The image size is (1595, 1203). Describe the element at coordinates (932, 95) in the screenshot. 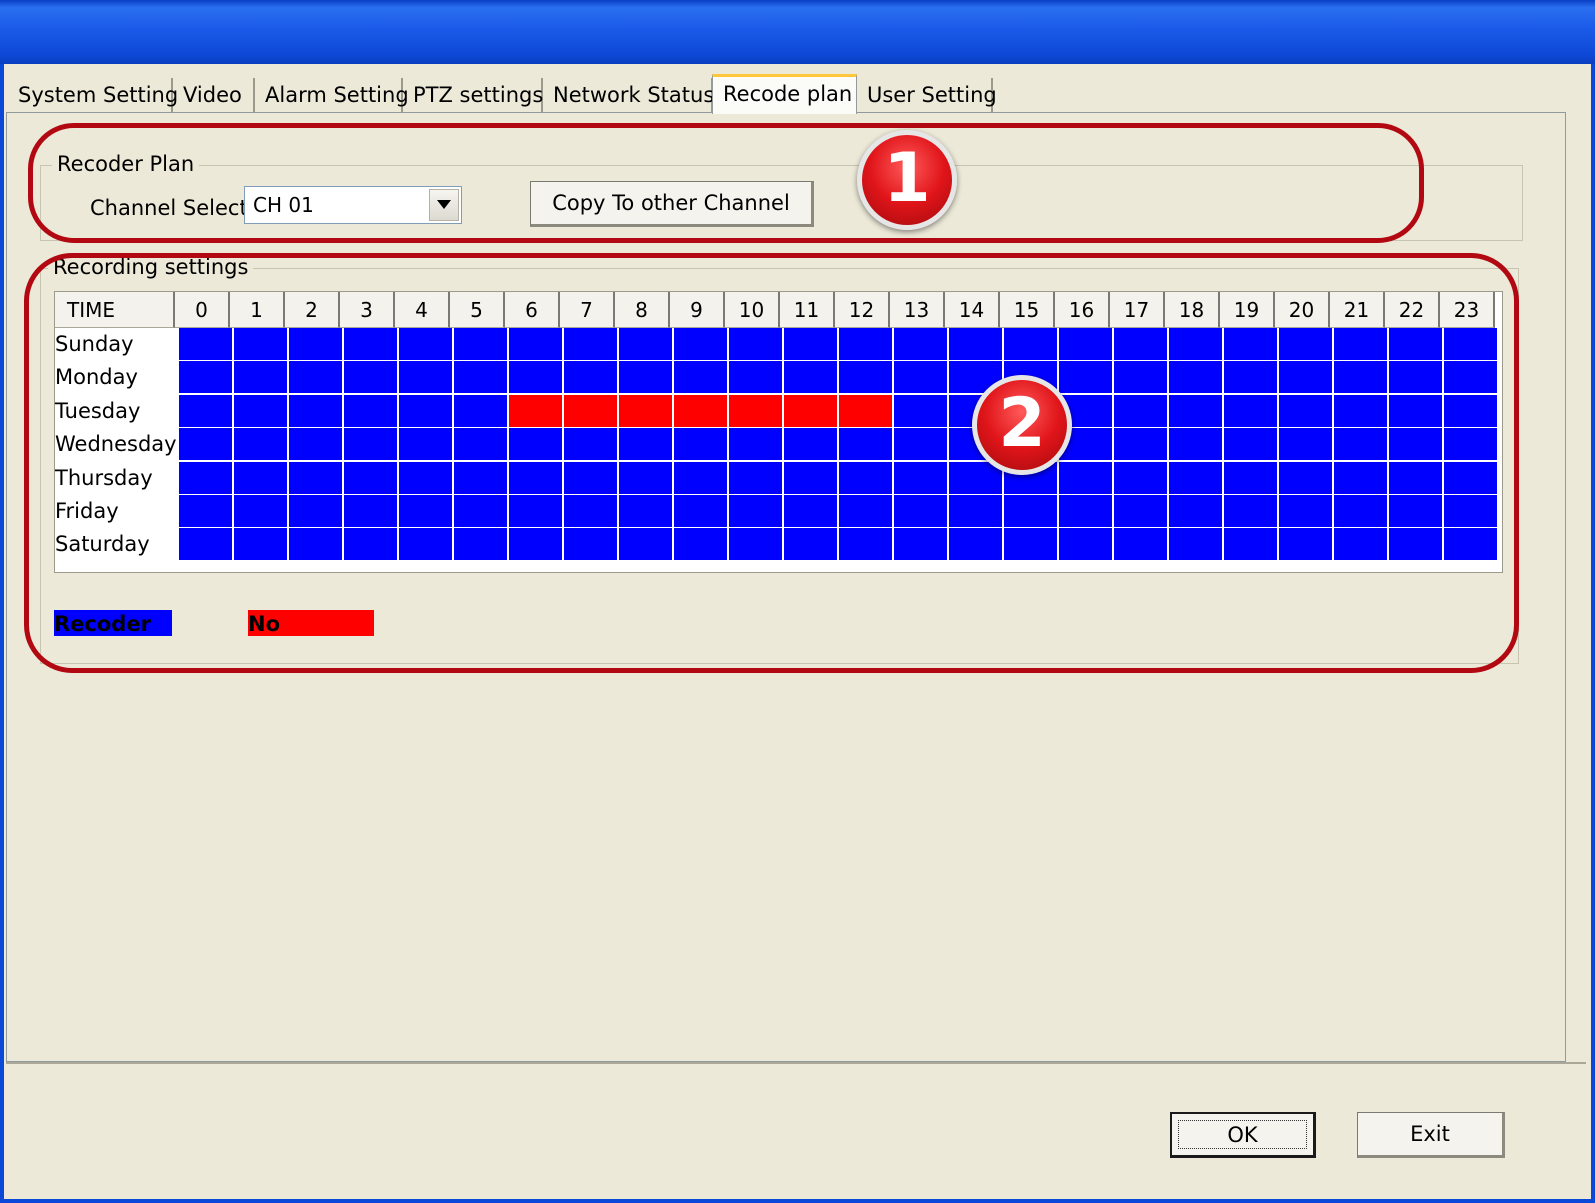

I see `tab-label: User Setting` at that location.